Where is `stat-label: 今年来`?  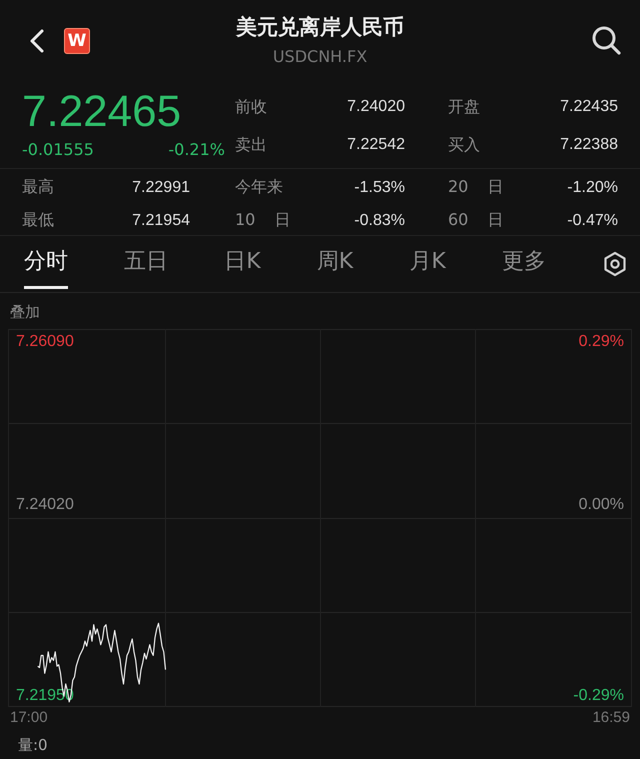 stat-label: 今年来 is located at coordinates (259, 187).